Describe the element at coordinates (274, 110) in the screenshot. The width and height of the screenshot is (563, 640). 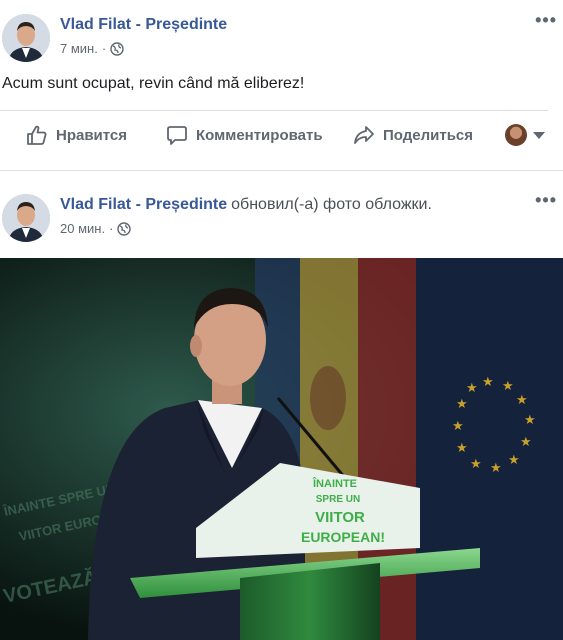
I see `divider` at that location.